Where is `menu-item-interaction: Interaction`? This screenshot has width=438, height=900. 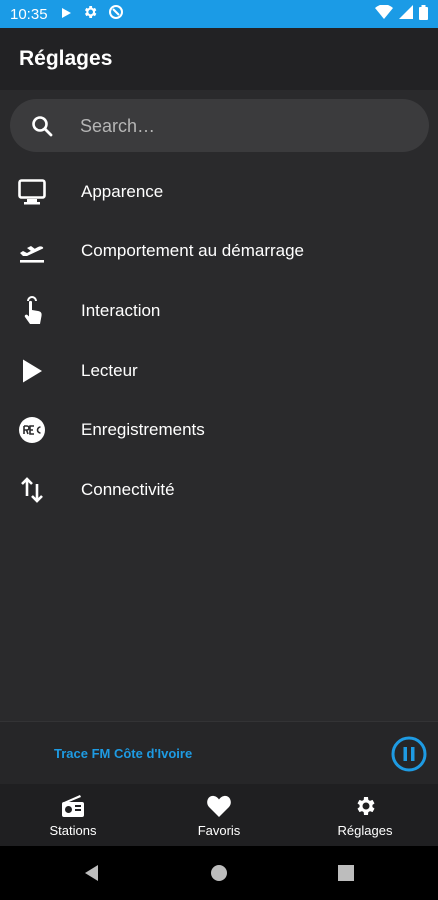 menu-item-interaction: Interaction is located at coordinates (219, 310).